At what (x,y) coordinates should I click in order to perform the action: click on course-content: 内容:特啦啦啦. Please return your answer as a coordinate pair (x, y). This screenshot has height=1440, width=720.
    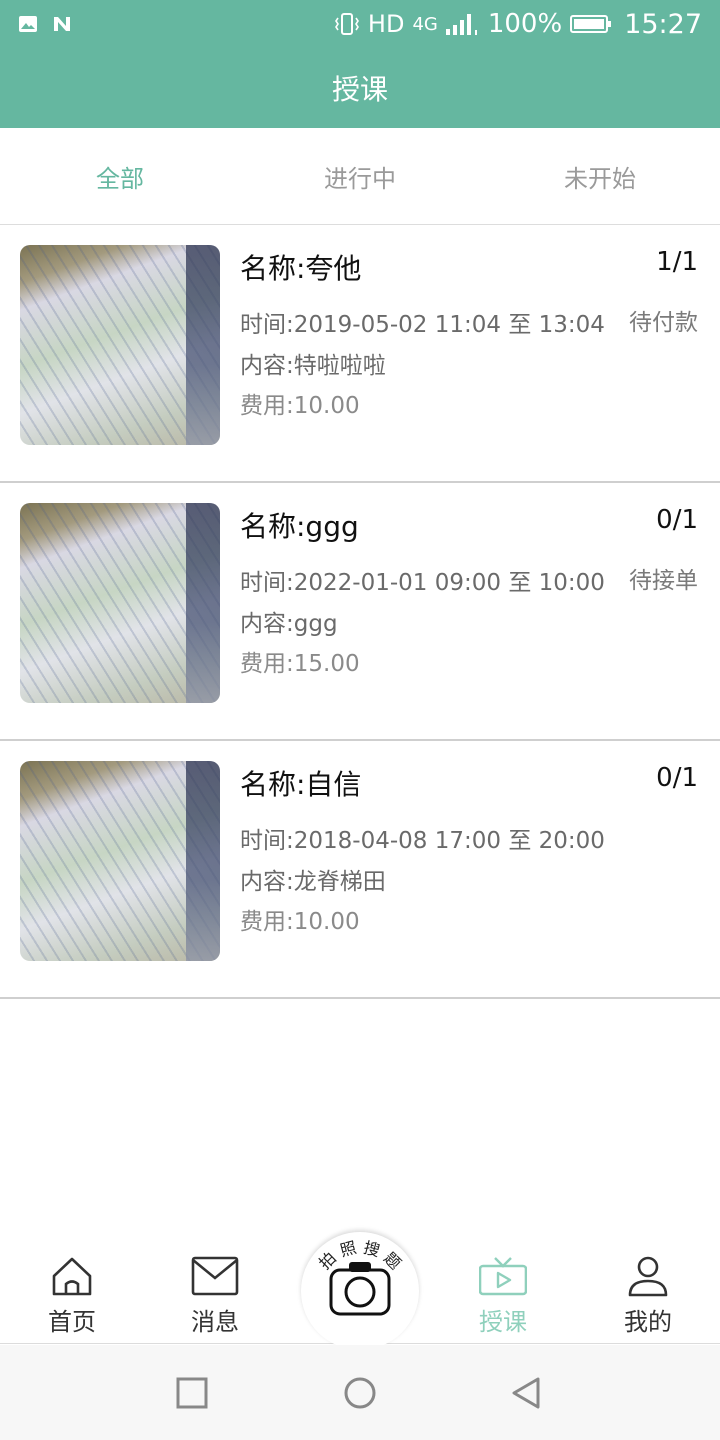
    Looking at the image, I should click on (313, 366).